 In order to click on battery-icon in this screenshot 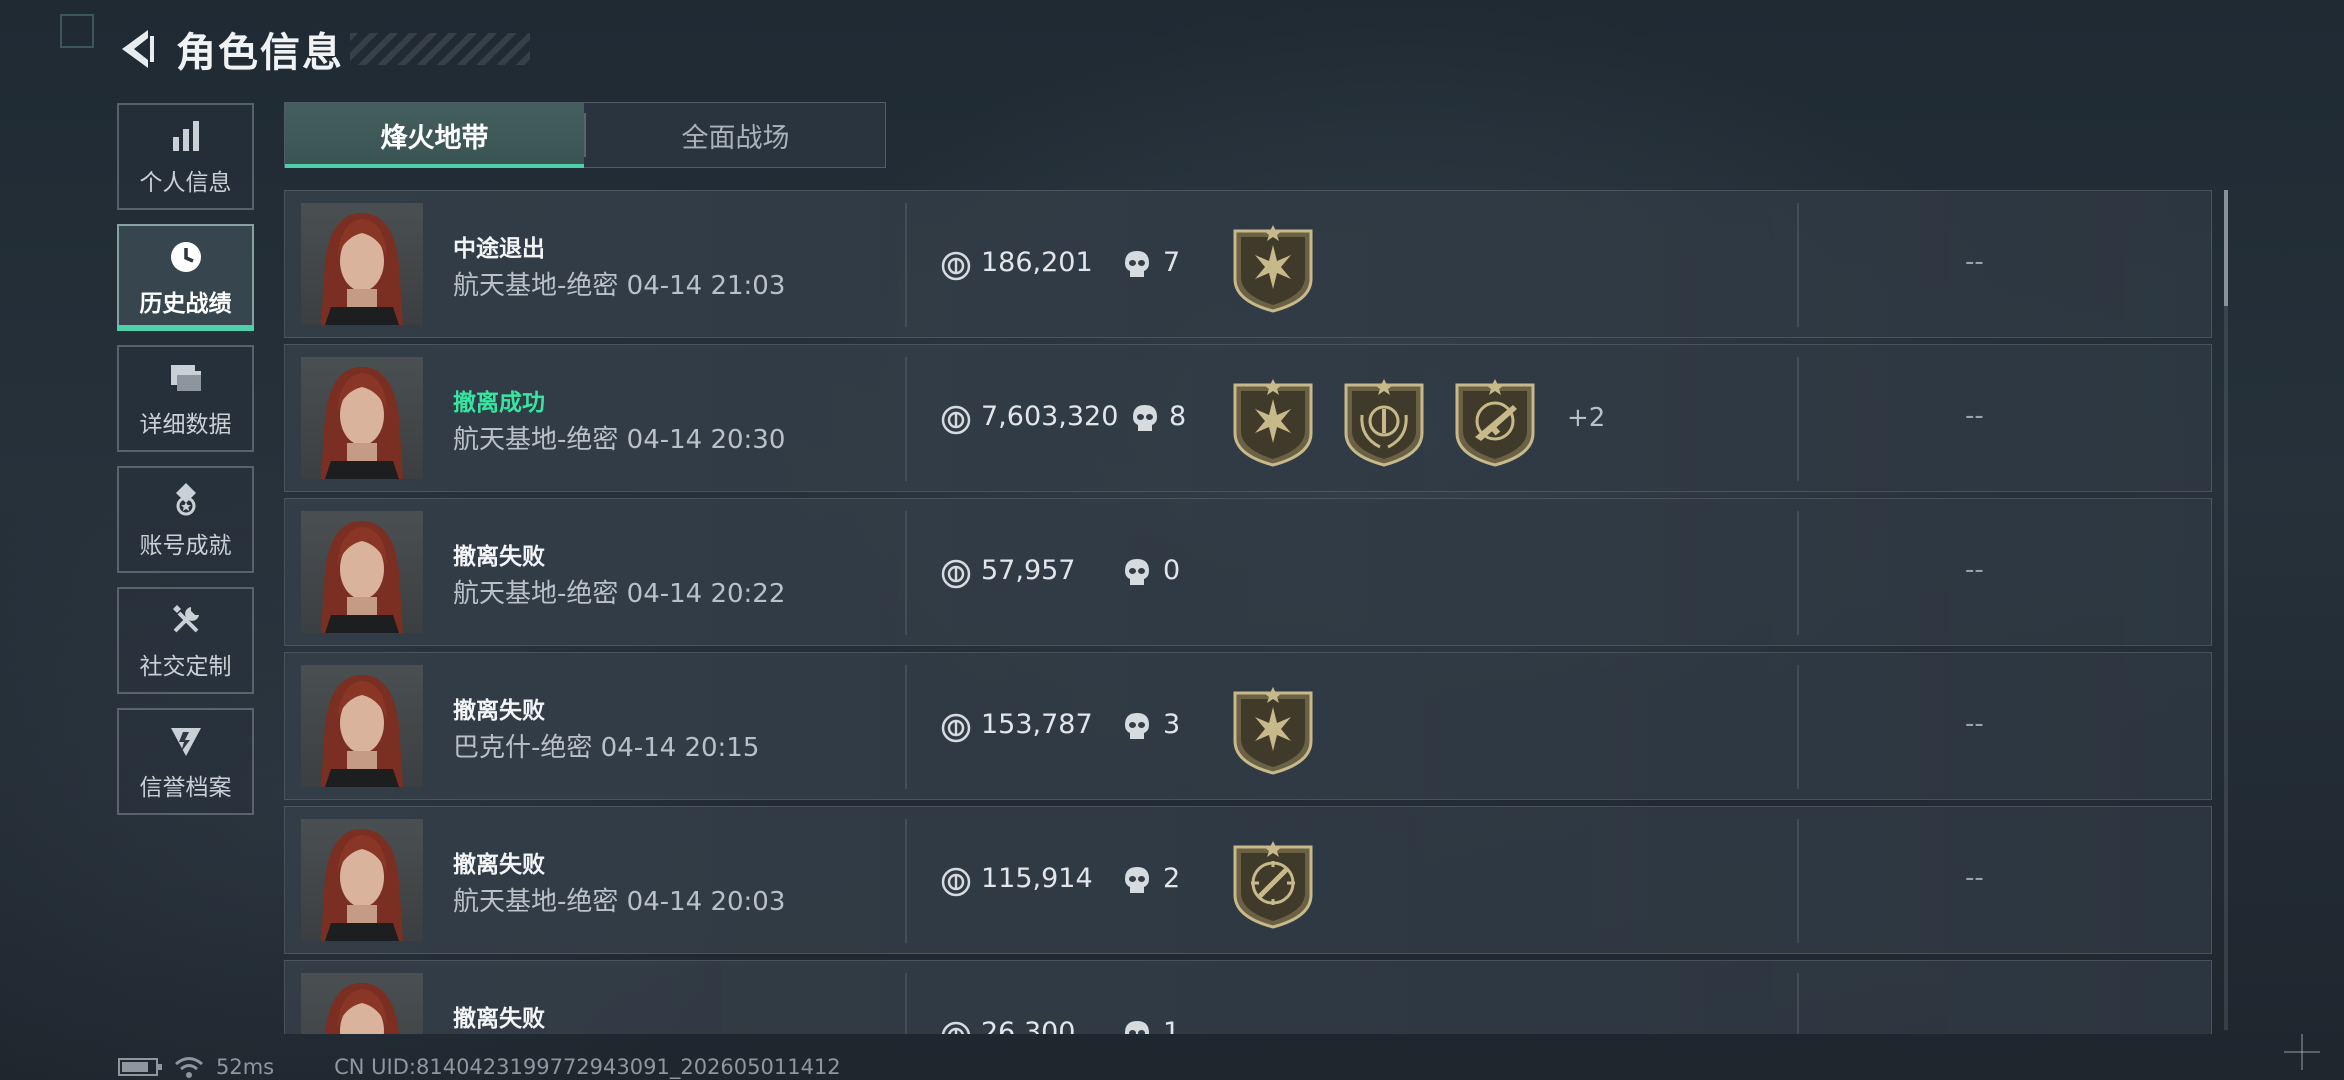, I will do `click(140, 1067)`.